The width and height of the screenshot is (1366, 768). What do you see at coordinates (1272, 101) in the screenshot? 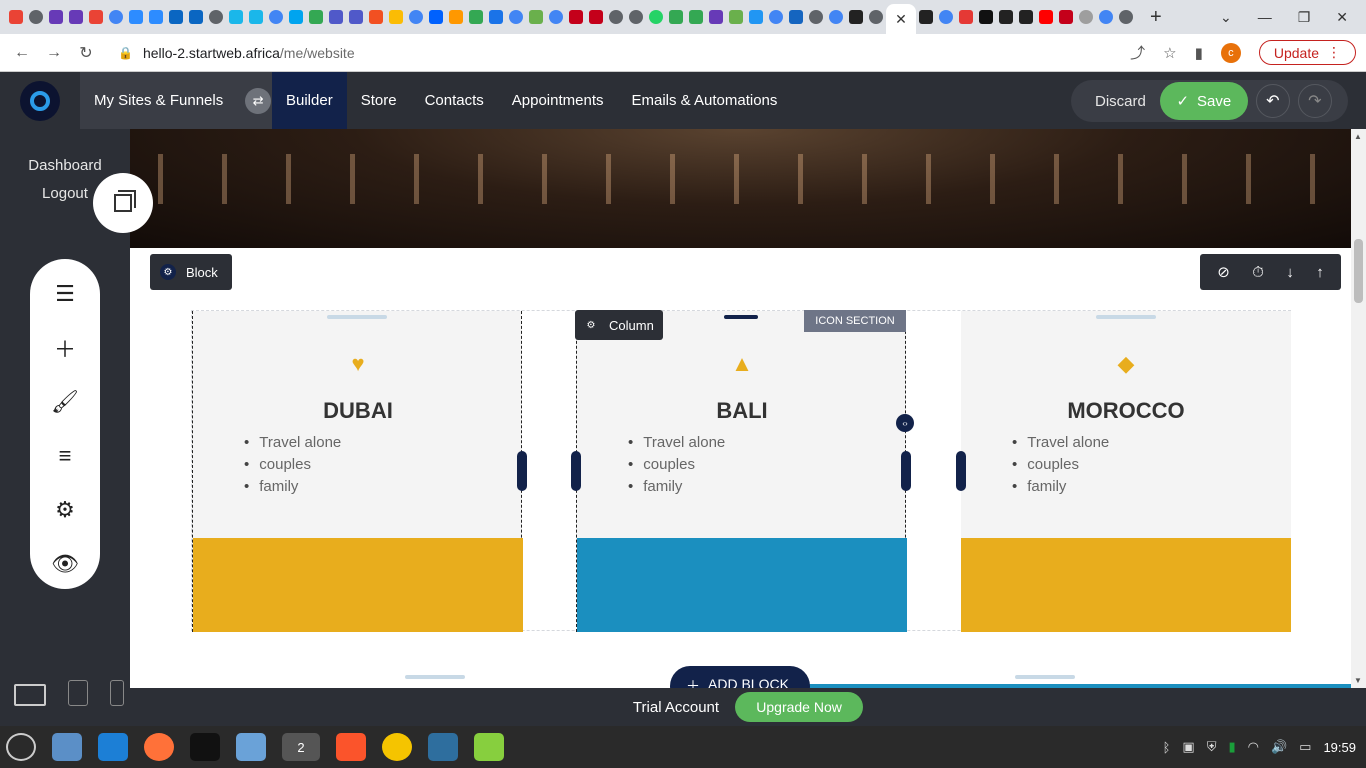
I see `undo-icon: ↶` at bounding box center [1272, 101].